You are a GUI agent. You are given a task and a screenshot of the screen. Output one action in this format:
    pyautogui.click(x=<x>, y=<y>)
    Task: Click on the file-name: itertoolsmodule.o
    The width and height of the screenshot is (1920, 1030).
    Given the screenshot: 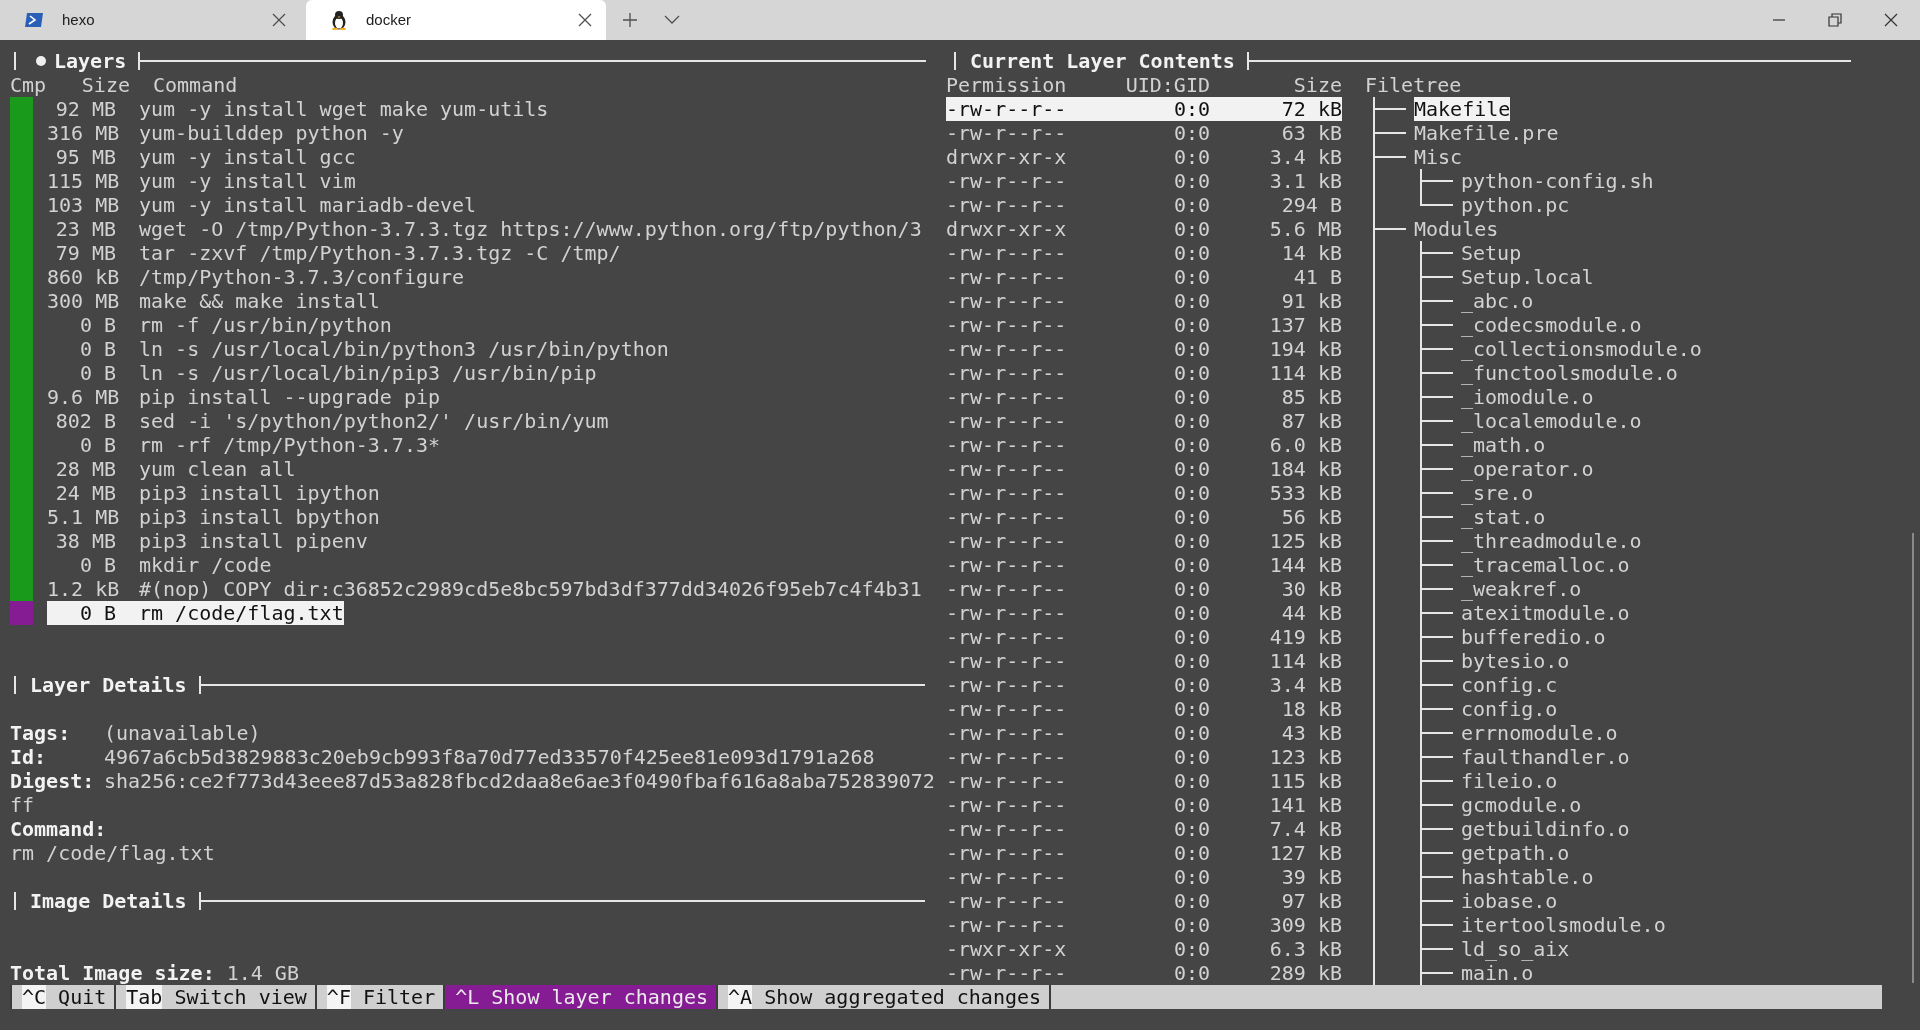 What is the action you would take?
    pyautogui.click(x=1563, y=925)
    